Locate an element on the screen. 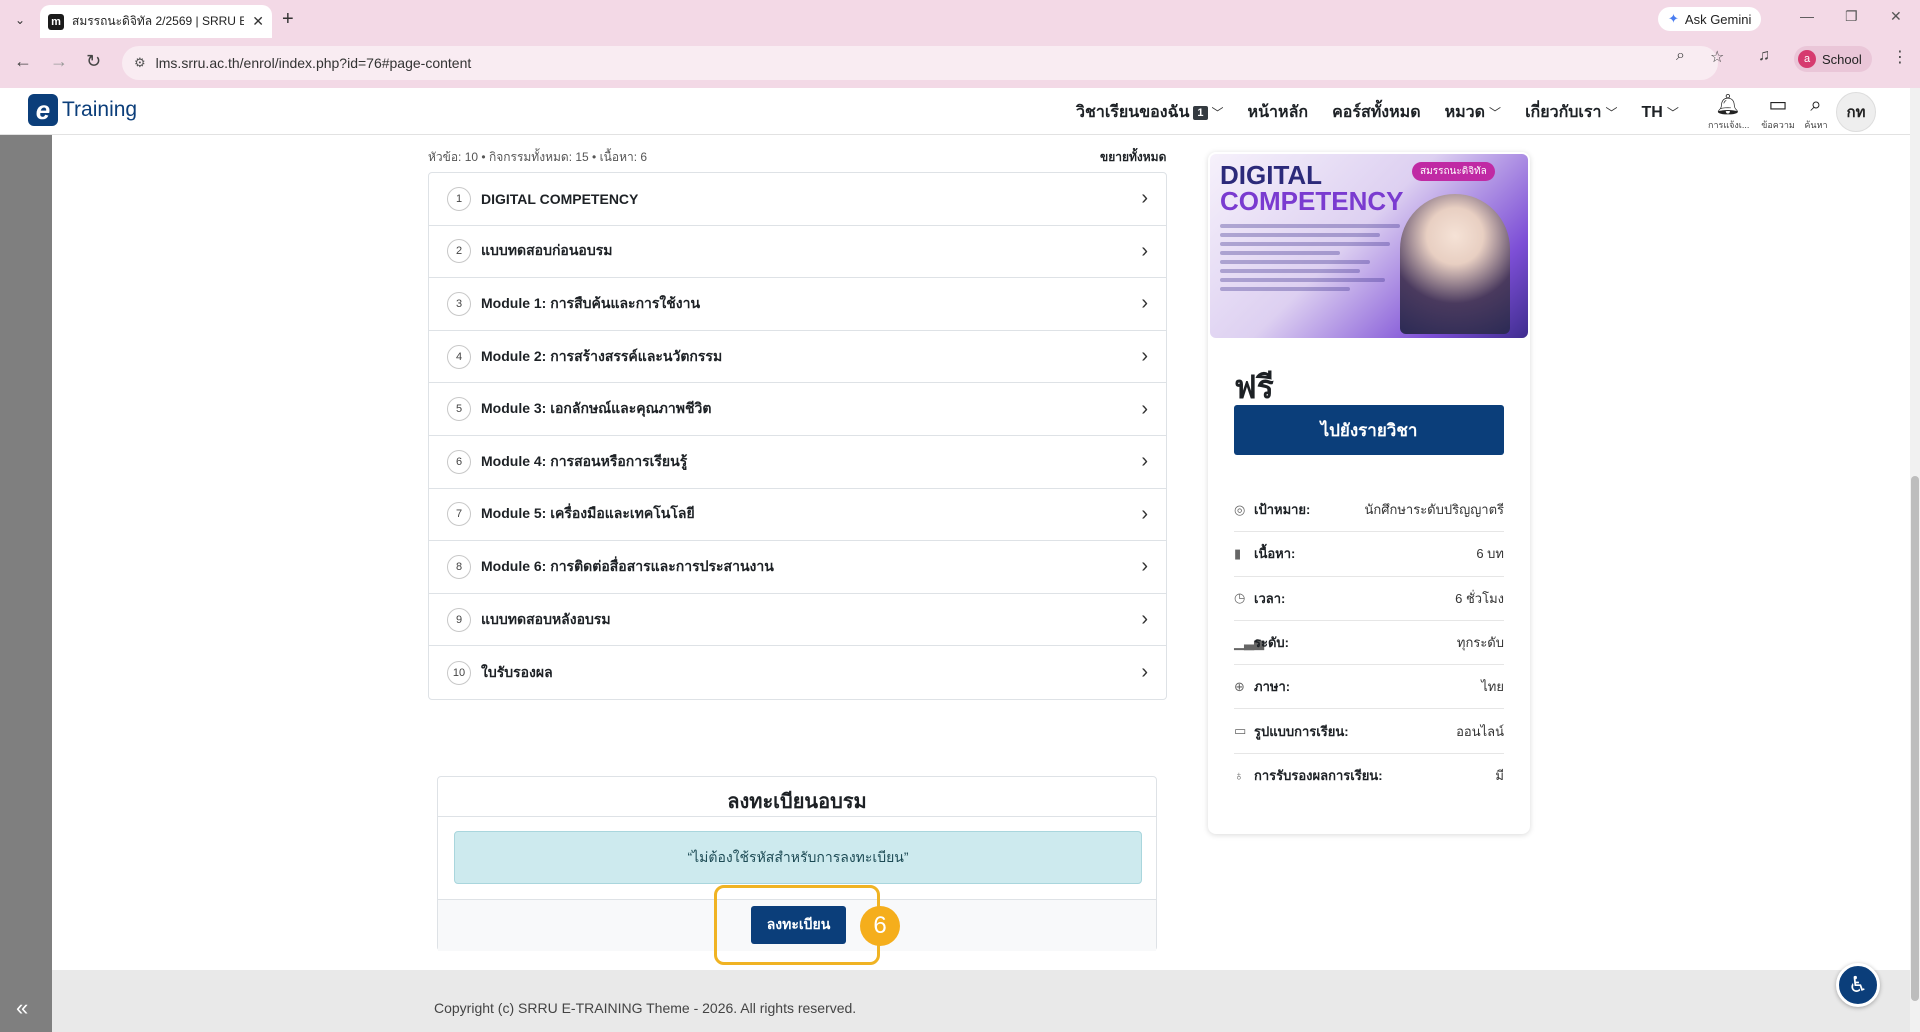  search-icon: ⌕ is located at coordinates (1816, 105).